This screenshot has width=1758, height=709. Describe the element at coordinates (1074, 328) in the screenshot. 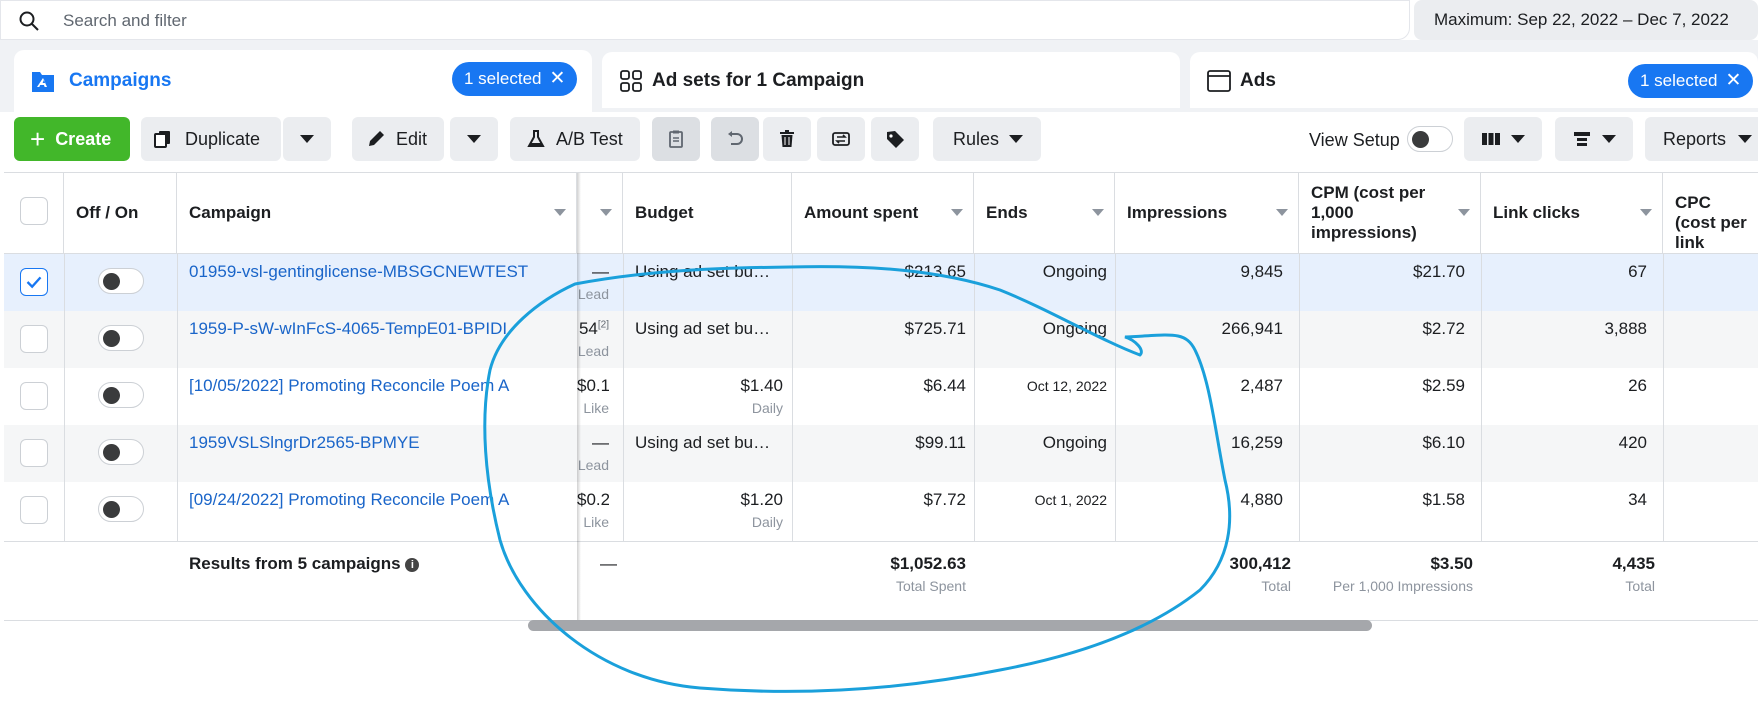

I see `ends-cell: Ongoing` at that location.